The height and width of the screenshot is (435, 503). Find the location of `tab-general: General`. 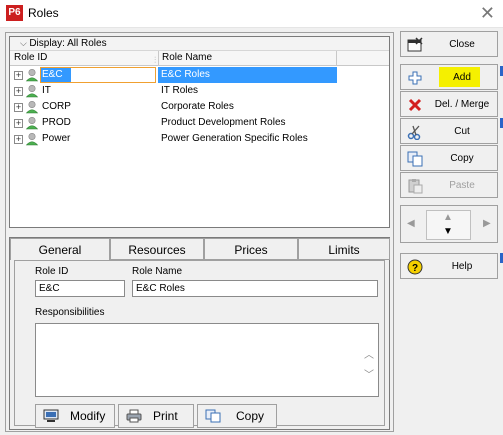

tab-general: General is located at coordinates (60, 249).